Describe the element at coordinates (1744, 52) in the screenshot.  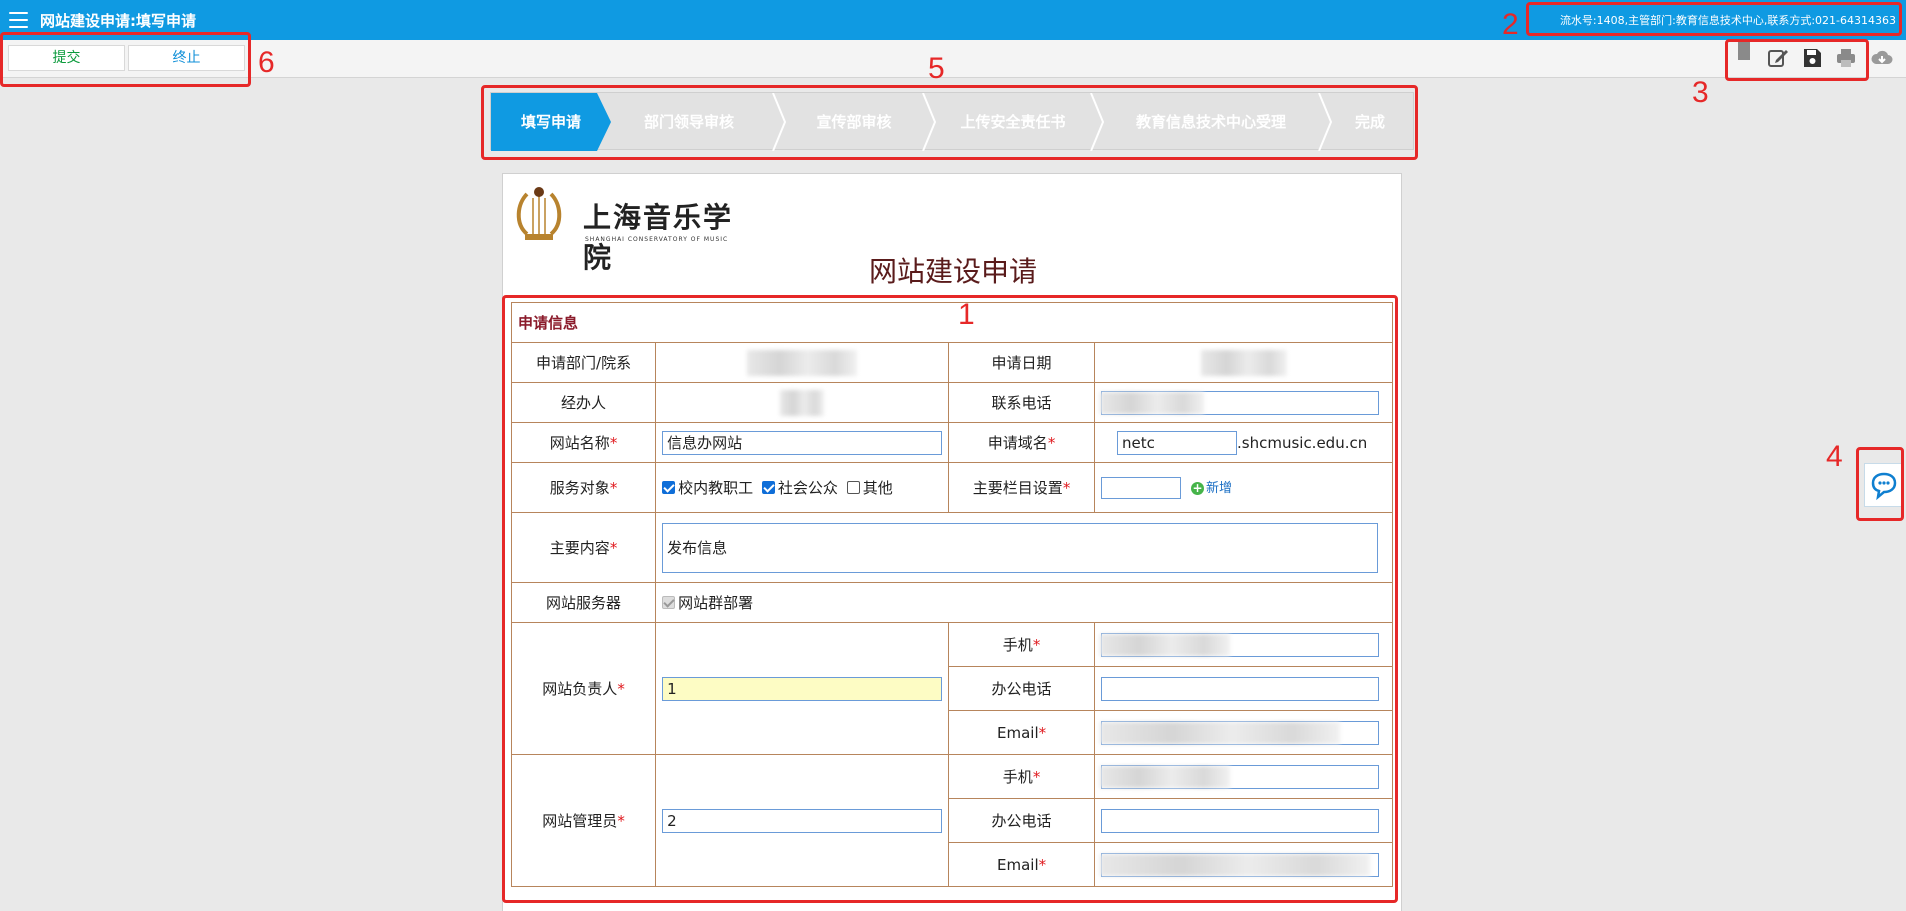
I see `flag-icon` at that location.